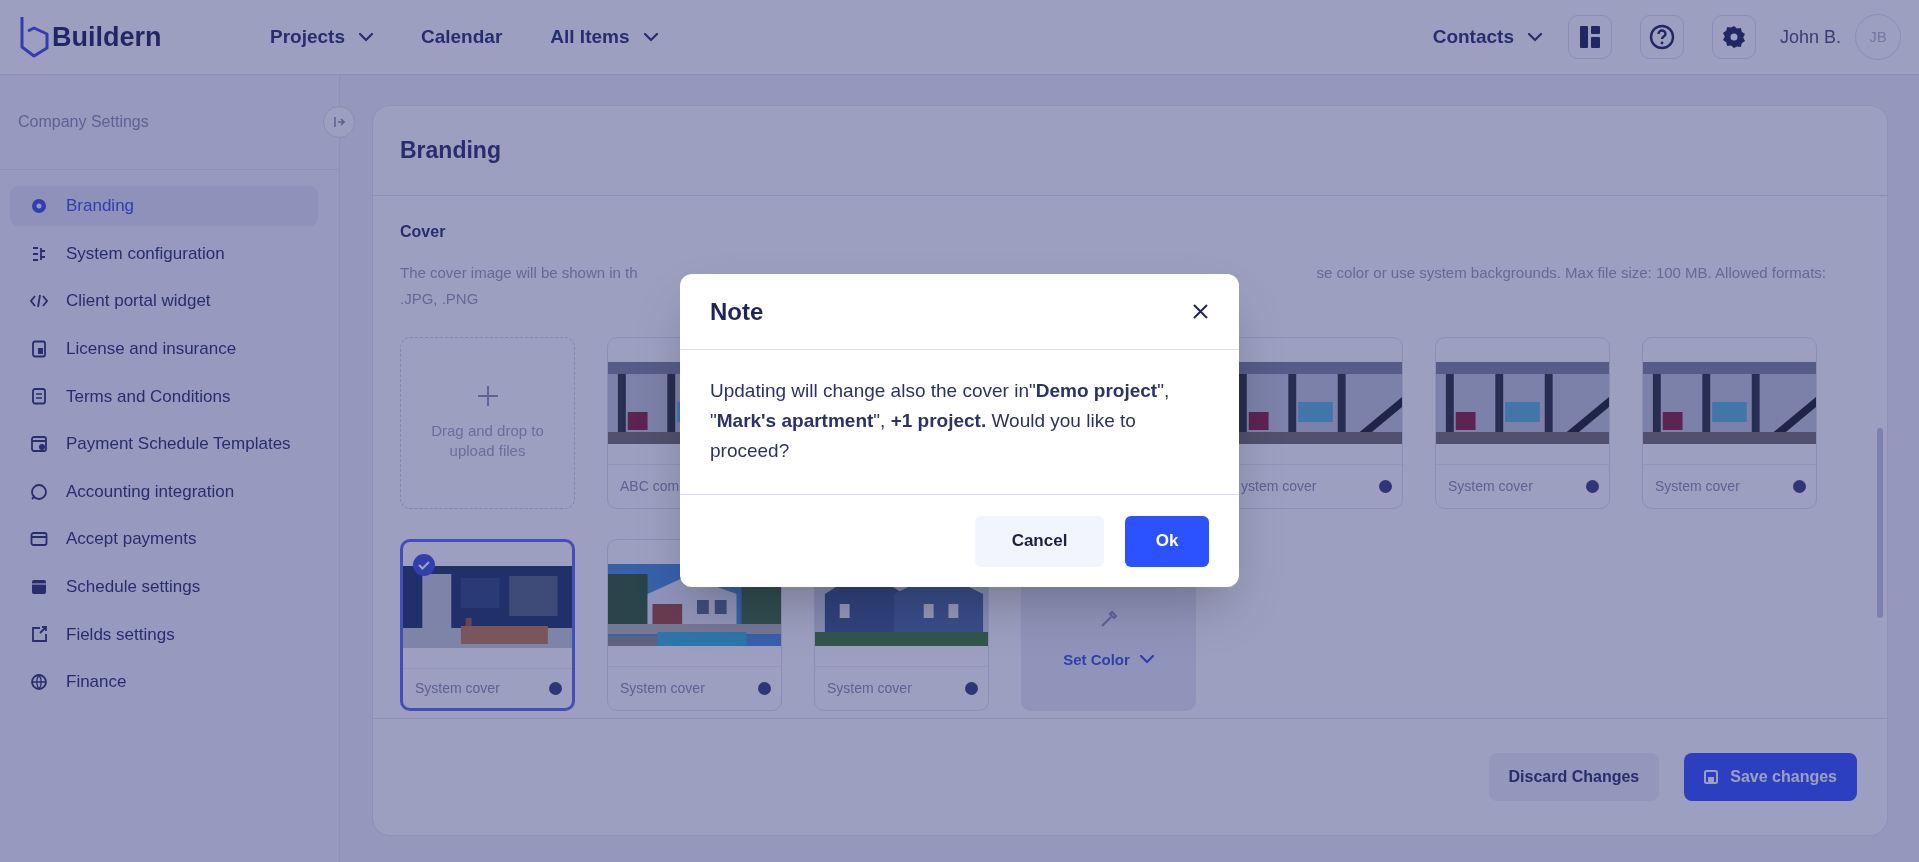  Describe the element at coordinates (1770, 777) in the screenshot. I see `save-button: Save changes` at that location.